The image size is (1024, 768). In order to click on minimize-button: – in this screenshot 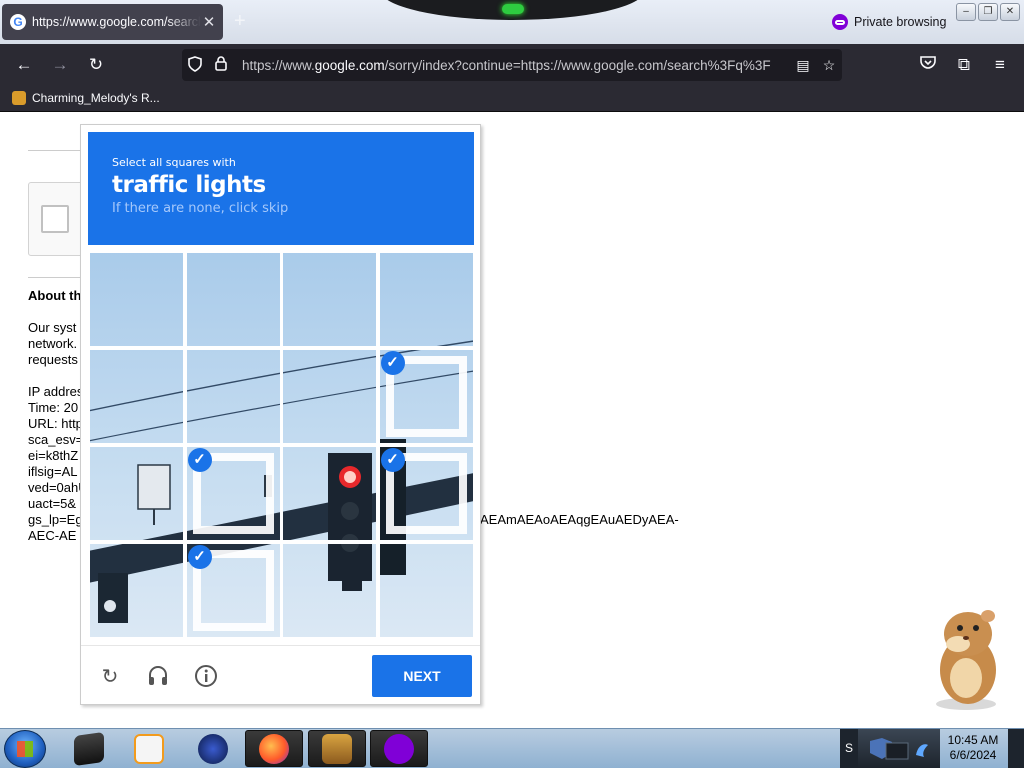, I will do `click(966, 12)`.